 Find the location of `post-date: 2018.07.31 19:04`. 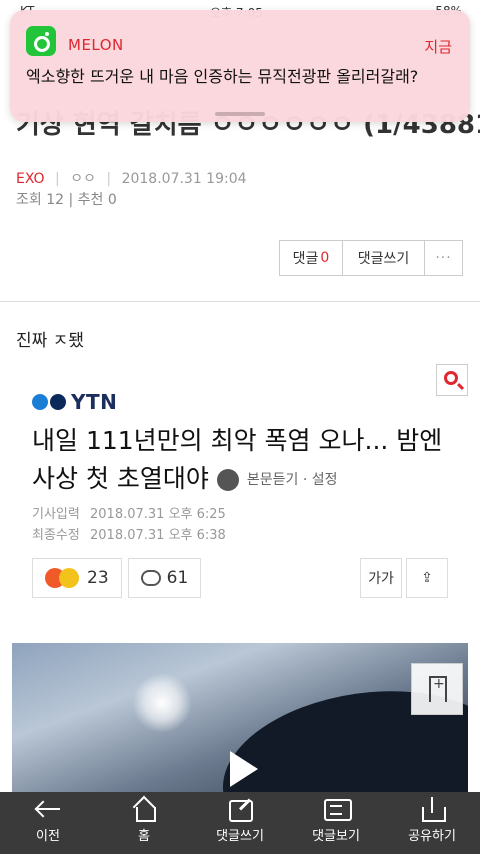

post-date: 2018.07.31 19:04 is located at coordinates (184, 179).